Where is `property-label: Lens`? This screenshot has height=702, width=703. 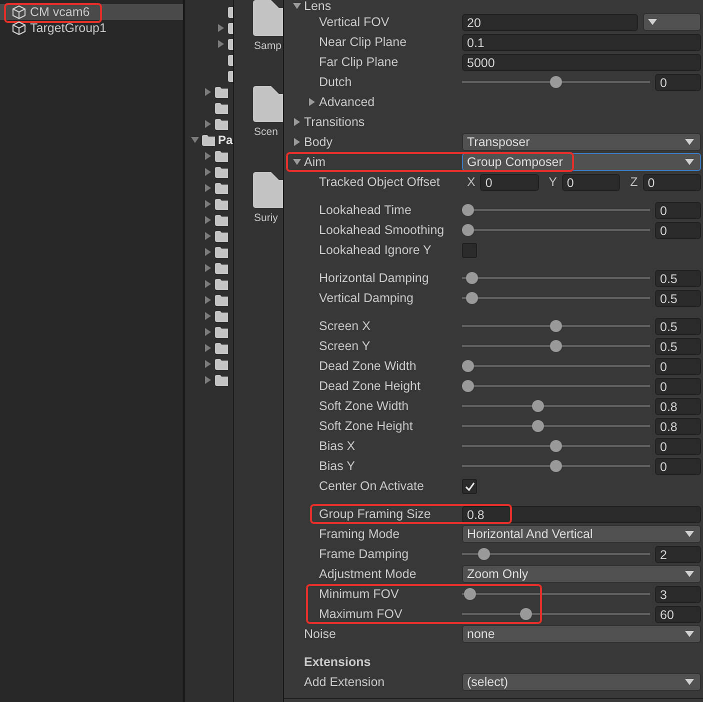
property-label: Lens is located at coordinates (318, 6).